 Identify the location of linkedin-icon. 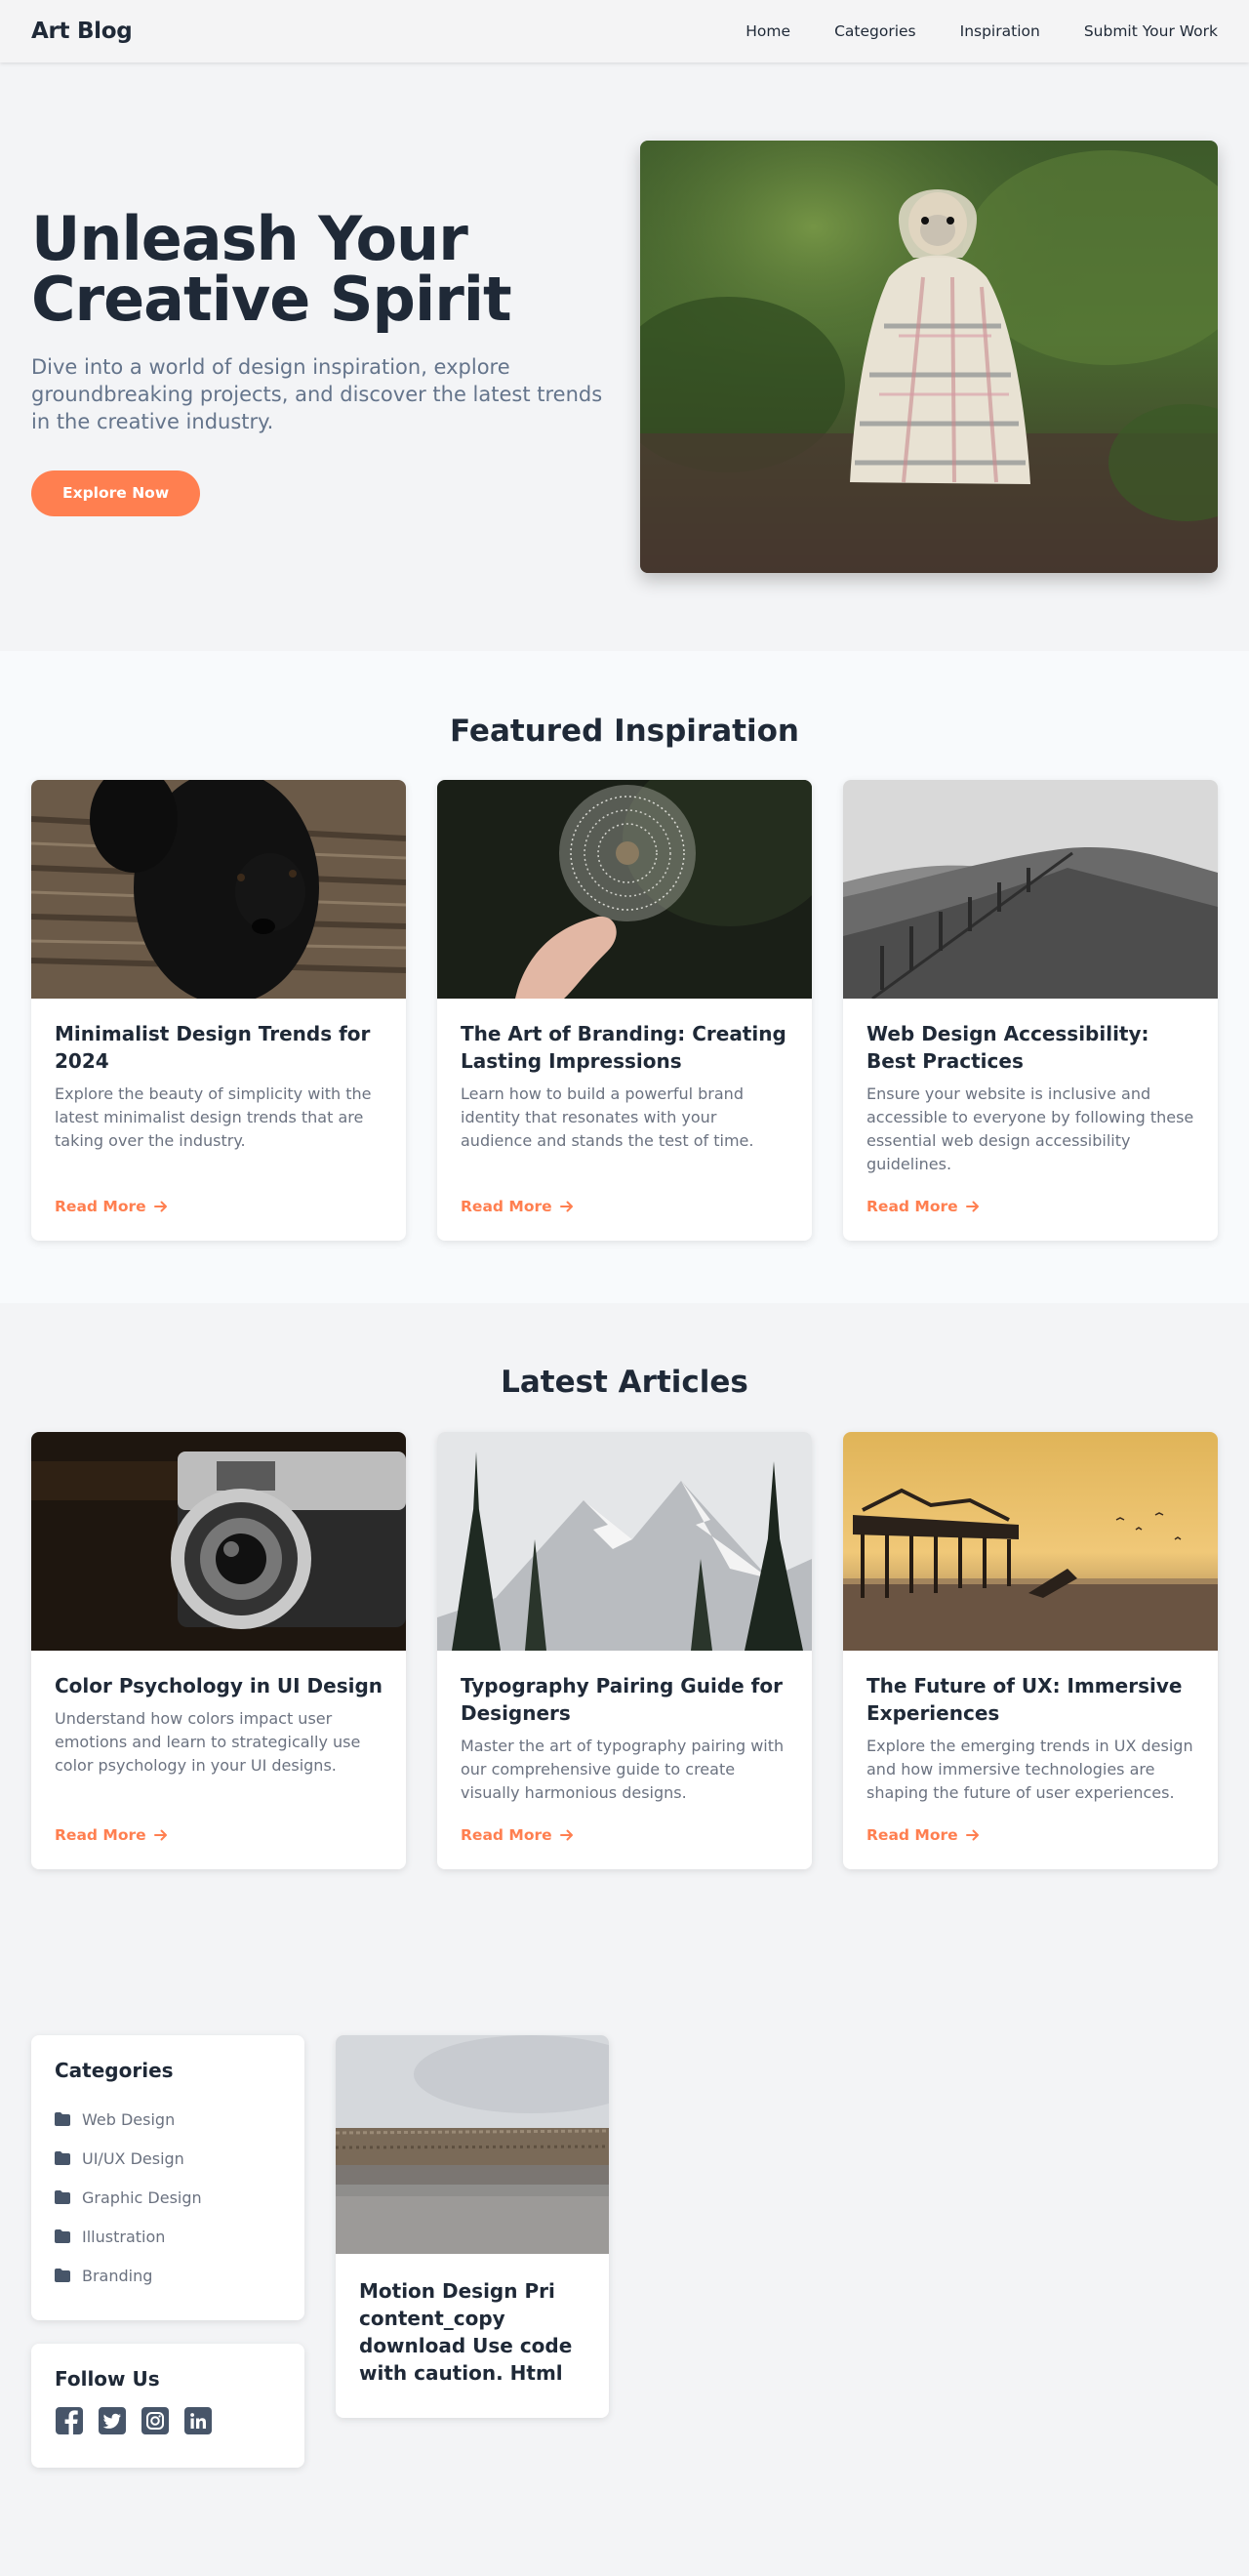
(198, 2420).